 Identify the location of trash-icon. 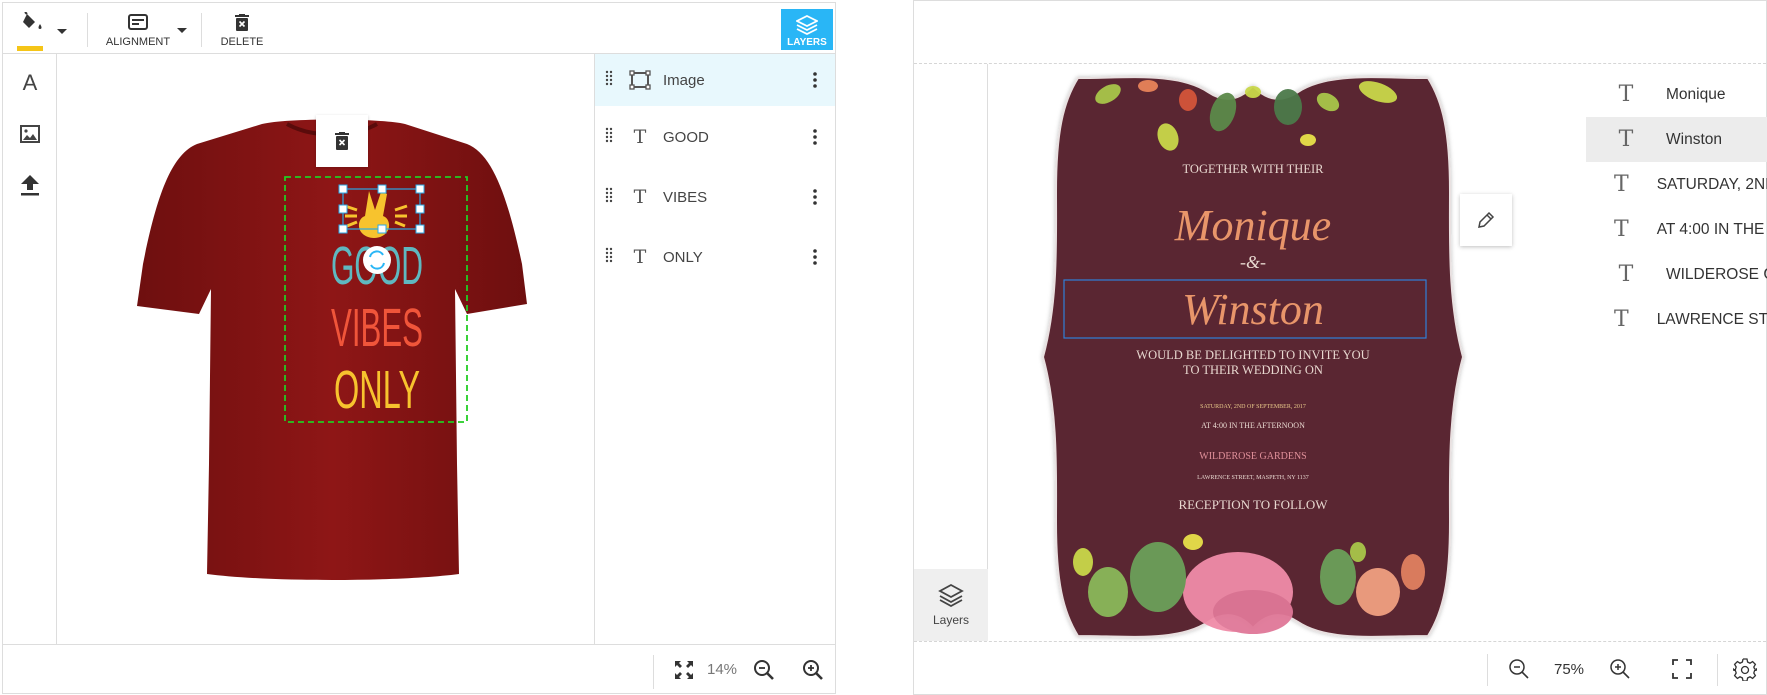
(342, 141).